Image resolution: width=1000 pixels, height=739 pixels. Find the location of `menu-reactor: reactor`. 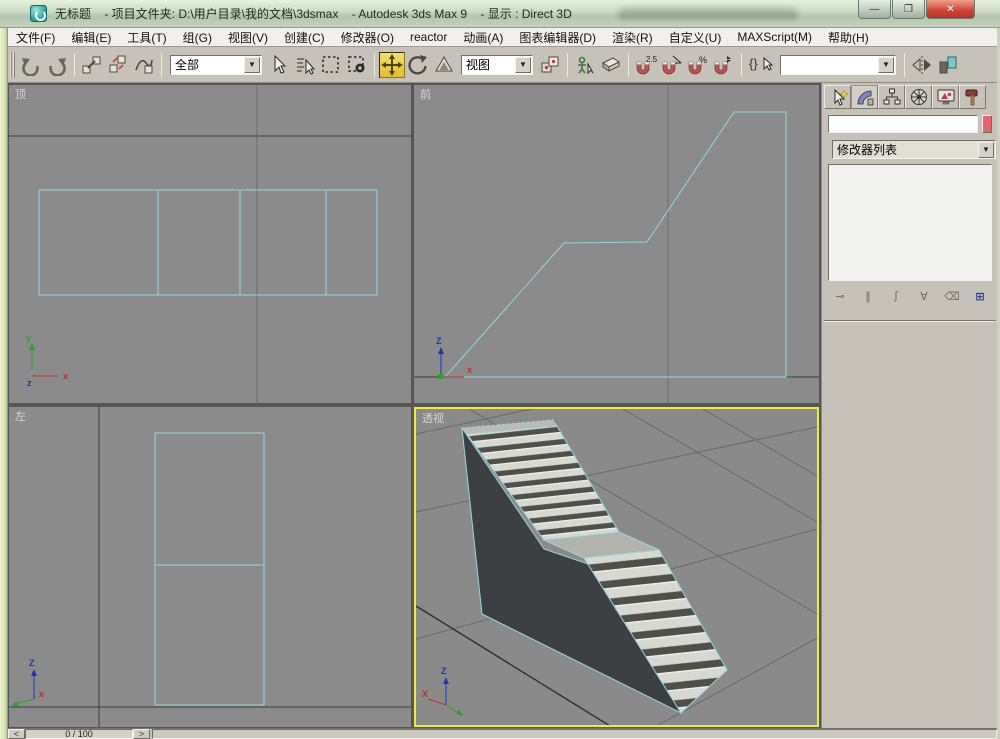

menu-reactor: reactor is located at coordinates (428, 37).